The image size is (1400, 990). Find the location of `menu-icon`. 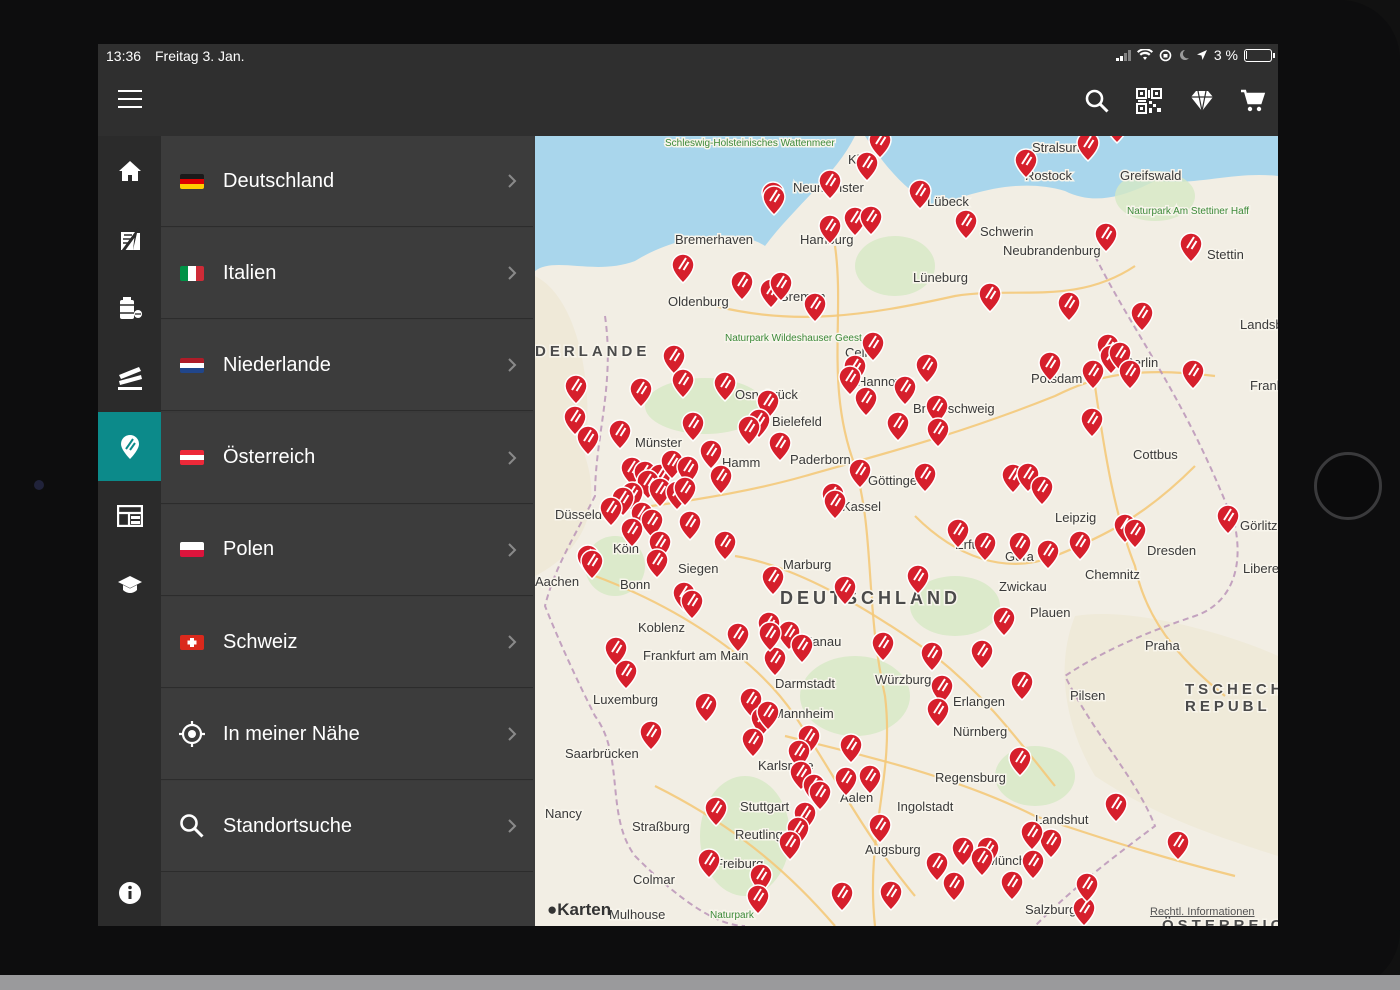

menu-icon is located at coordinates (130, 100).